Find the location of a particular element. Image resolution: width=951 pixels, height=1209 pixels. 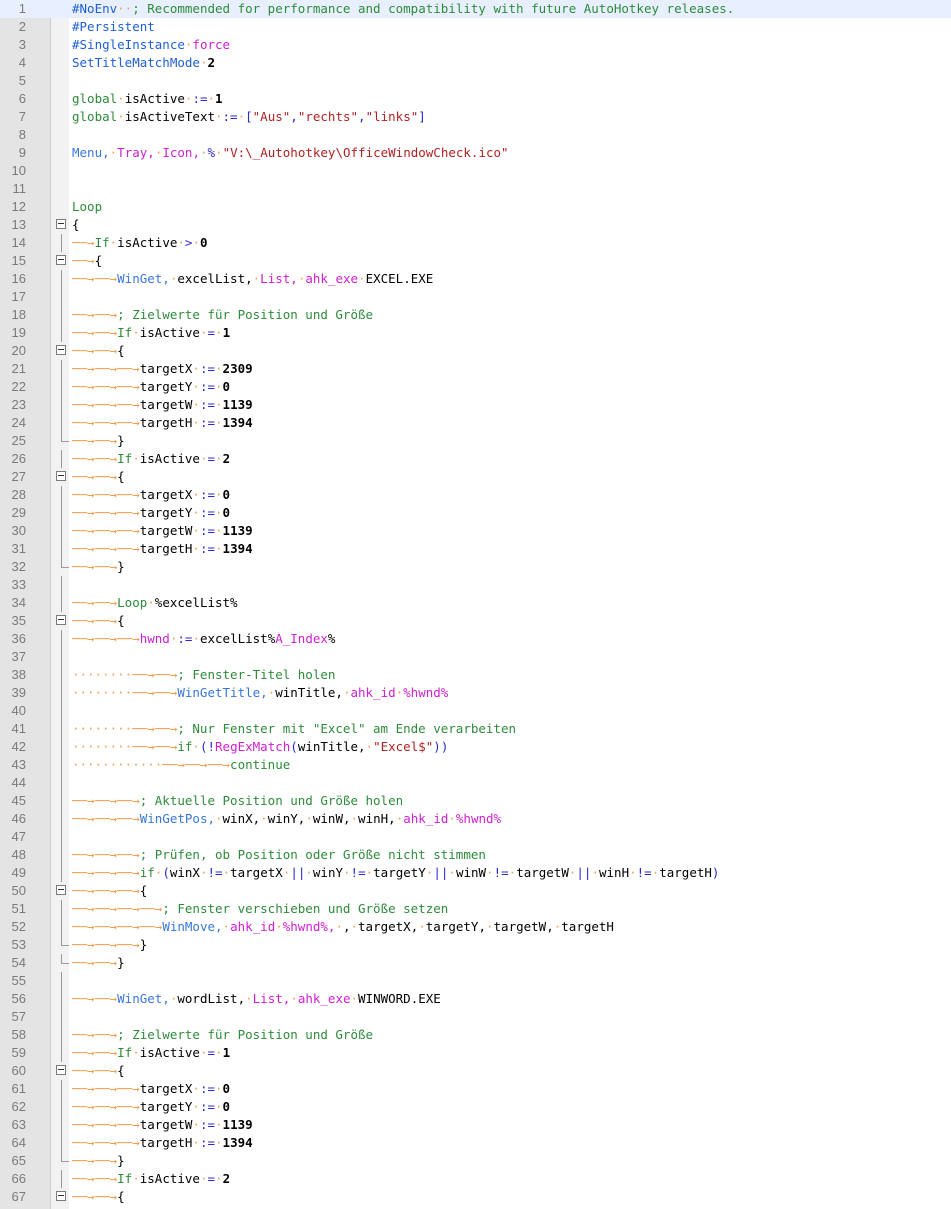

code-line: 38 ········──→──→; Fenster-Titel holen is located at coordinates (475, 675).